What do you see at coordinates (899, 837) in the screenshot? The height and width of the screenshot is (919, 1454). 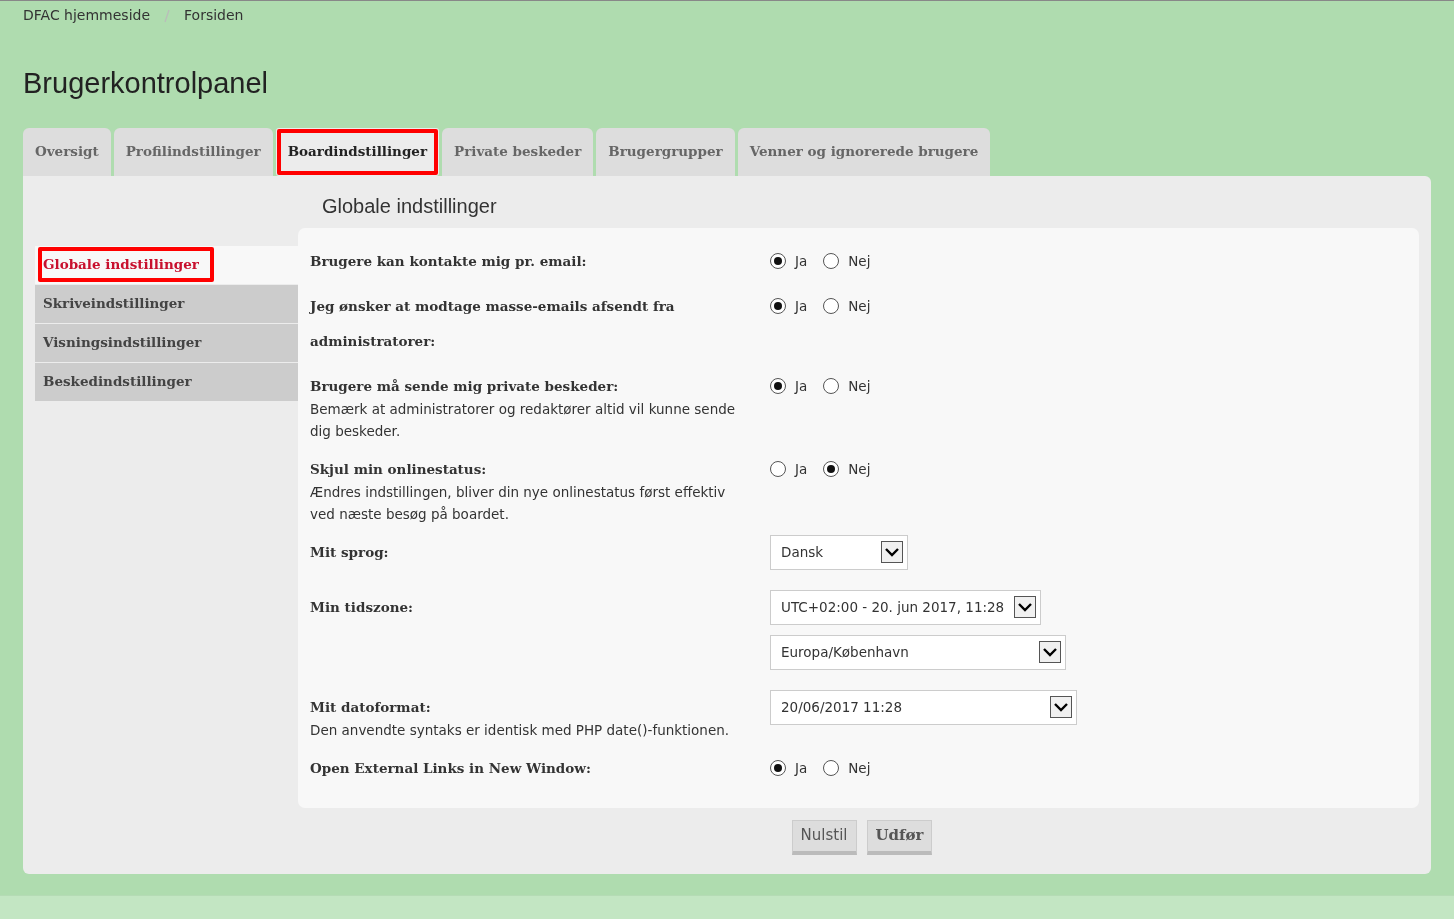 I see `submit-button: Udfør` at bounding box center [899, 837].